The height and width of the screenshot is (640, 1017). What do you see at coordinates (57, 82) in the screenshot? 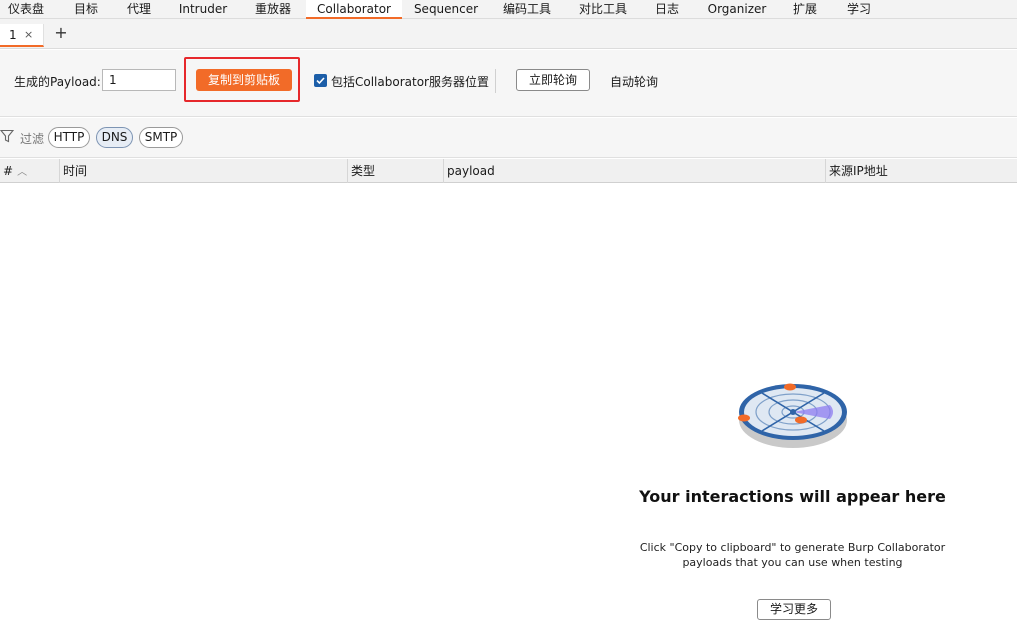
I see `payload-count-label: 生成的Payload:` at bounding box center [57, 82].